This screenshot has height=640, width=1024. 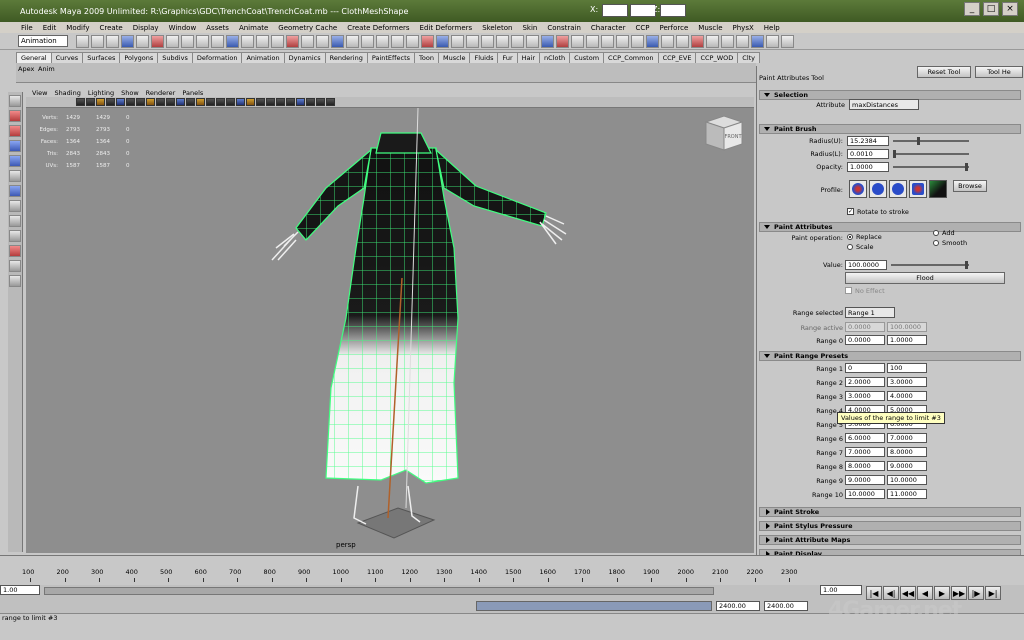 I want to click on menu-item: Create Deformers, so click(x=378, y=28).